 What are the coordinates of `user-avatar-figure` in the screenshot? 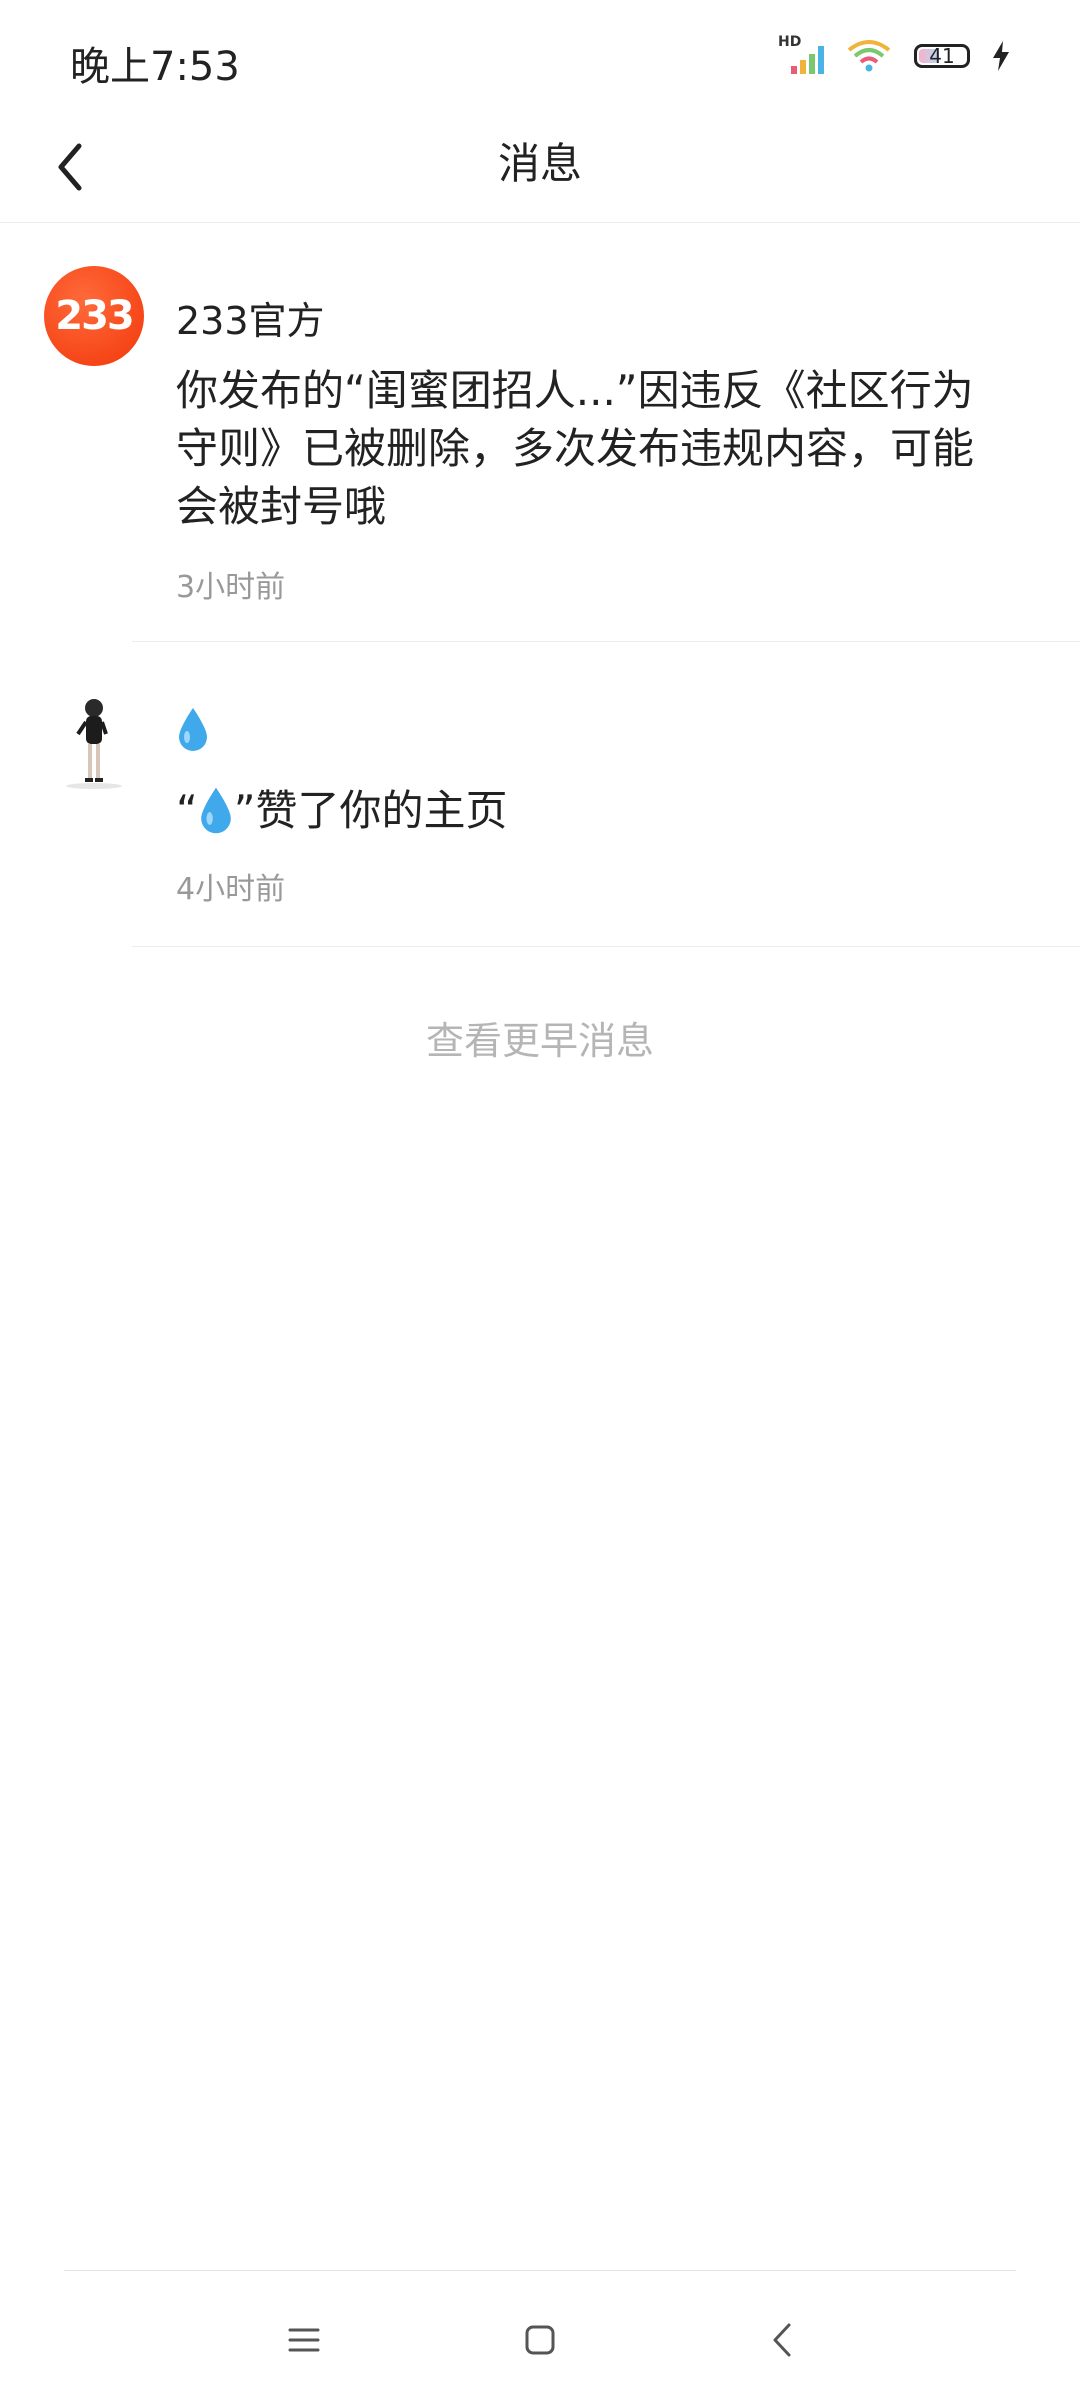 It's located at (94, 744).